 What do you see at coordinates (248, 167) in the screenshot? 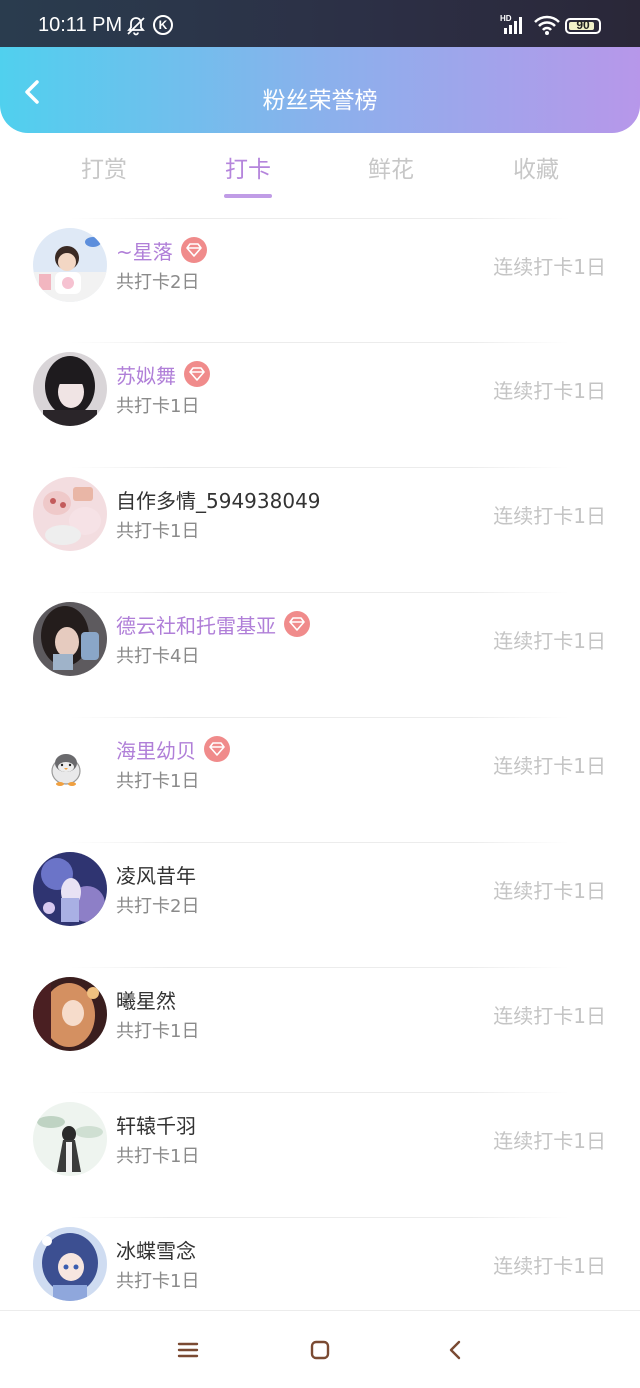
I see `tab-checkin: 打卡` at bounding box center [248, 167].